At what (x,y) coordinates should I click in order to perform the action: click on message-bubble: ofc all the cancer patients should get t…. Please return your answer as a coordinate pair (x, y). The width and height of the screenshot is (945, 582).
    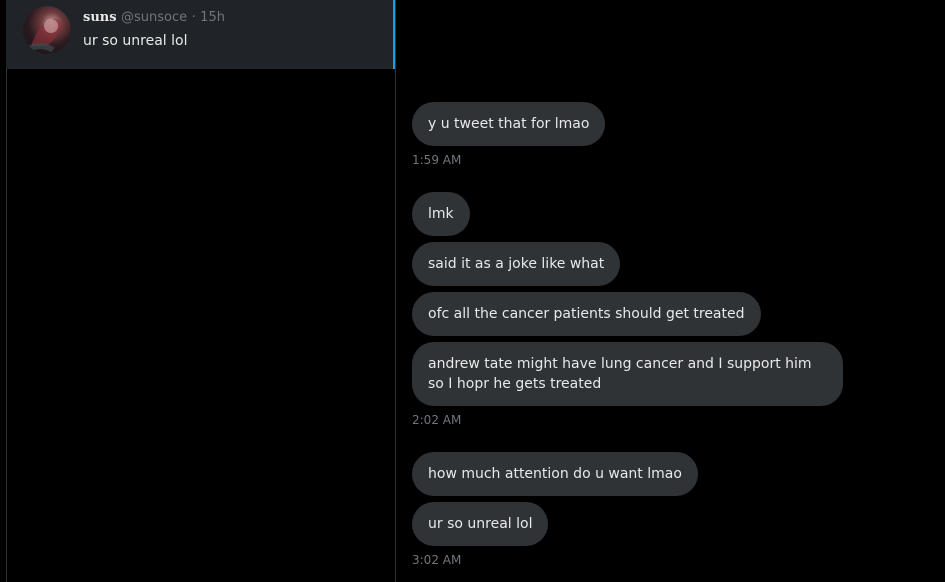
    Looking at the image, I should click on (586, 314).